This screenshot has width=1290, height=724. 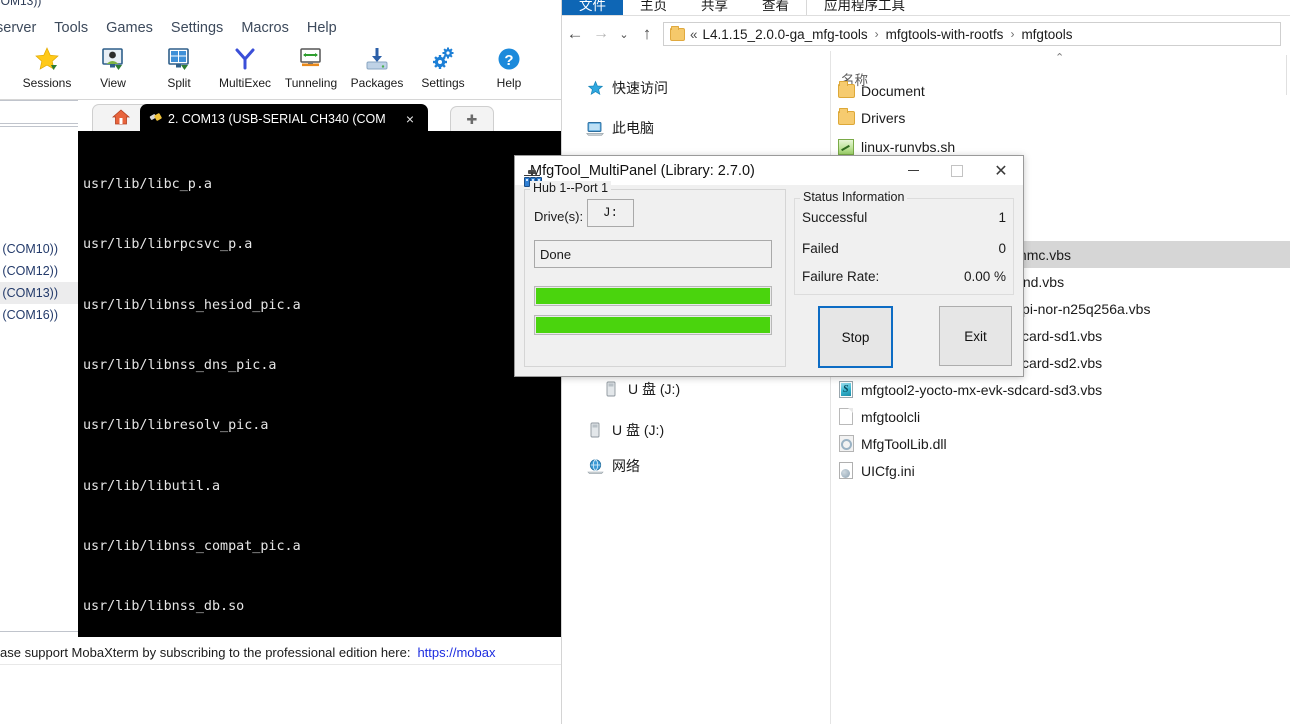 I want to click on breadcrumb-overflow-icon: «, so click(x=694, y=34).